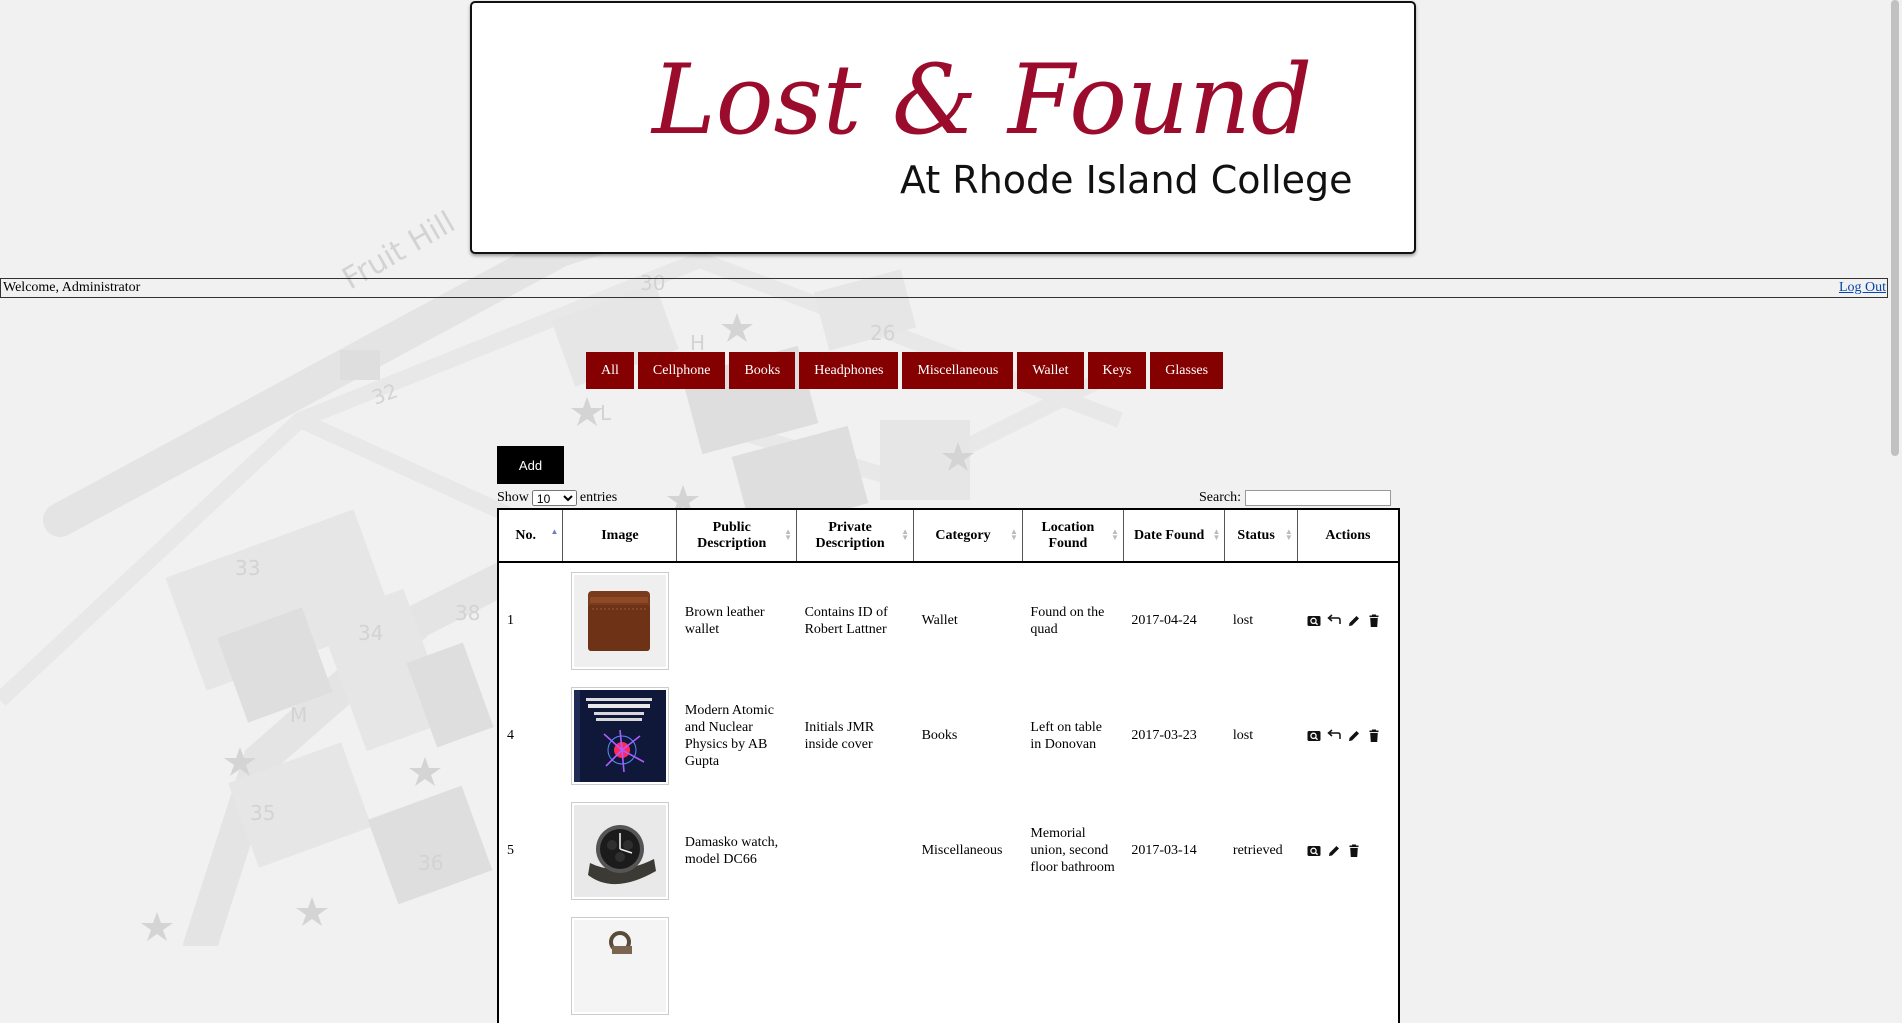 This screenshot has width=1902, height=1023. I want to click on svg-text: 34, so click(370, 633).